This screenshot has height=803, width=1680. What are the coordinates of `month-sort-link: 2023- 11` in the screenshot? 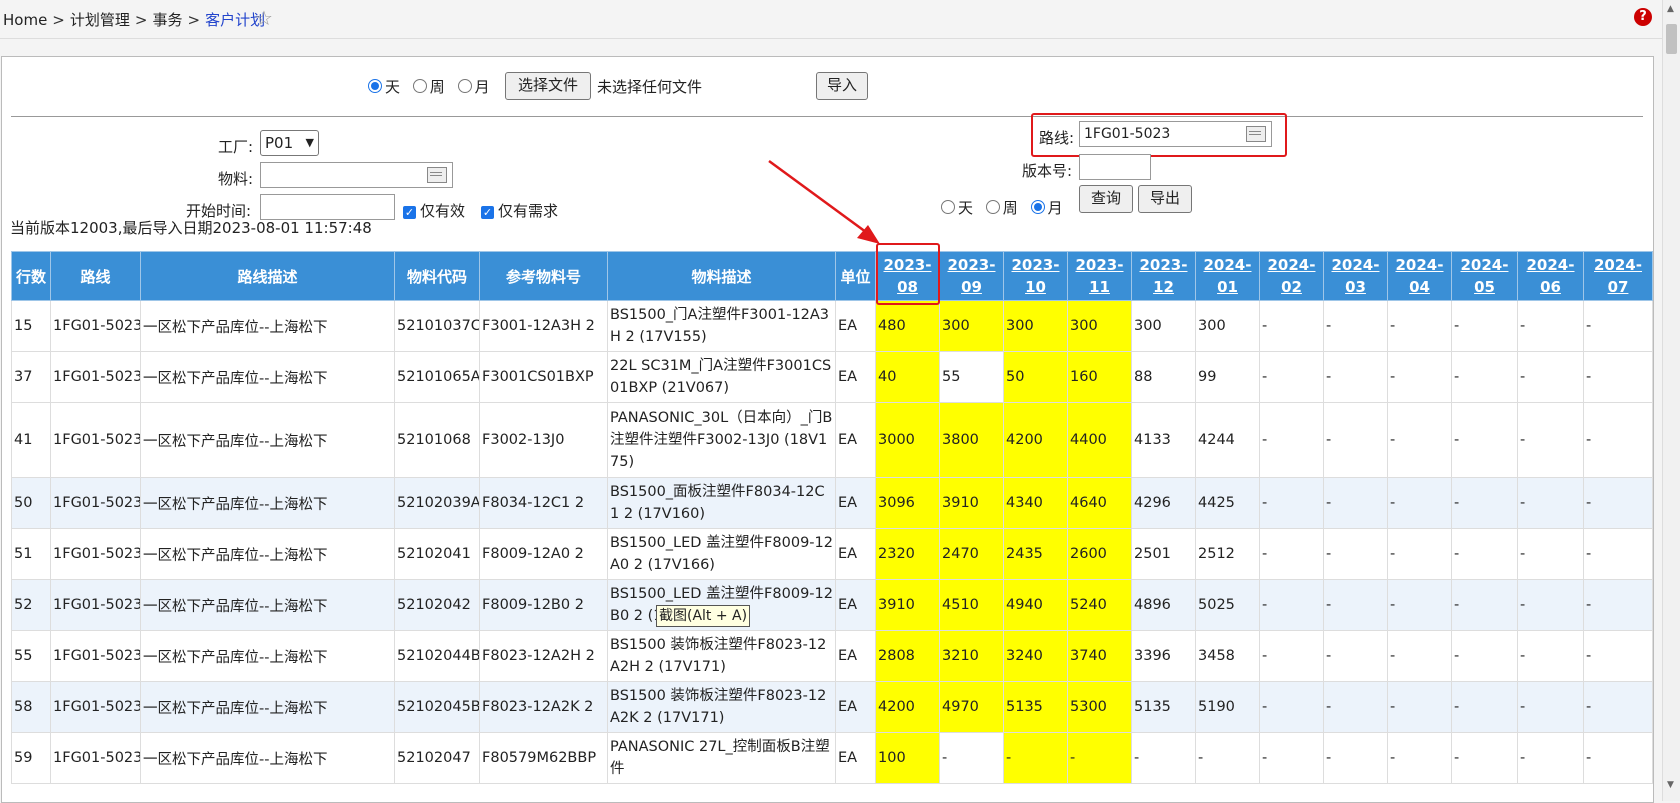 It's located at (1099, 276).